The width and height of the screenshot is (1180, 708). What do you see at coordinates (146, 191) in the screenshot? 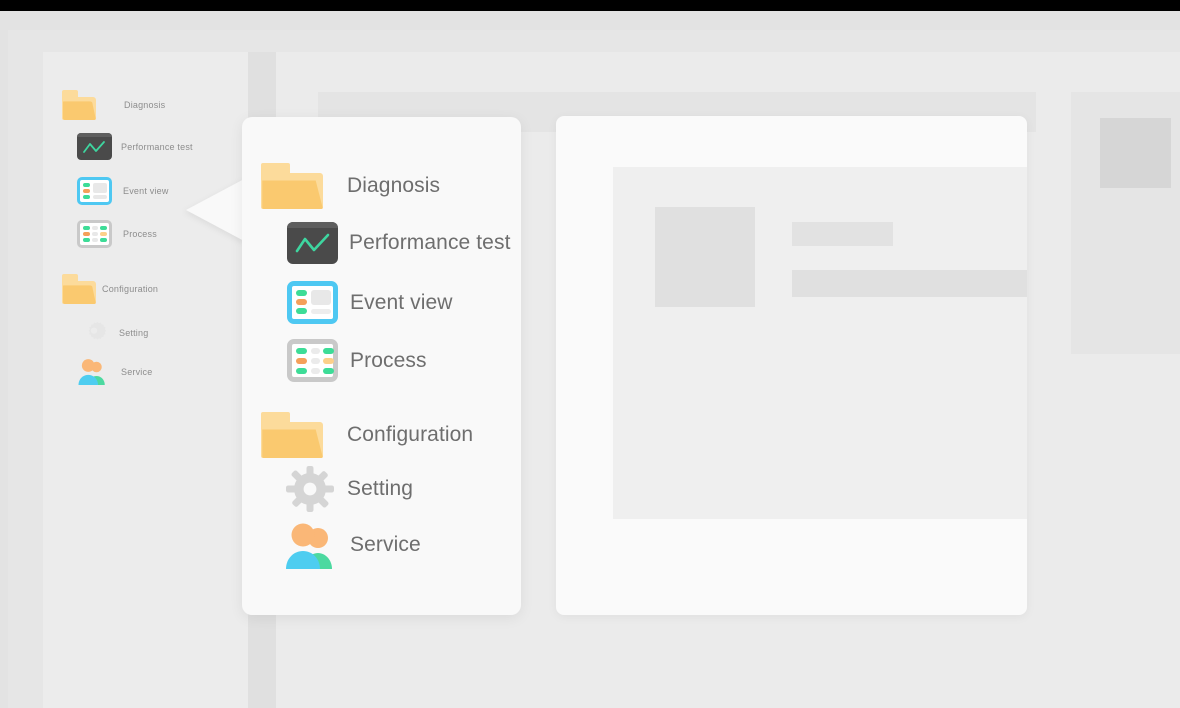
I see `sidebar-item-label: Event view` at bounding box center [146, 191].